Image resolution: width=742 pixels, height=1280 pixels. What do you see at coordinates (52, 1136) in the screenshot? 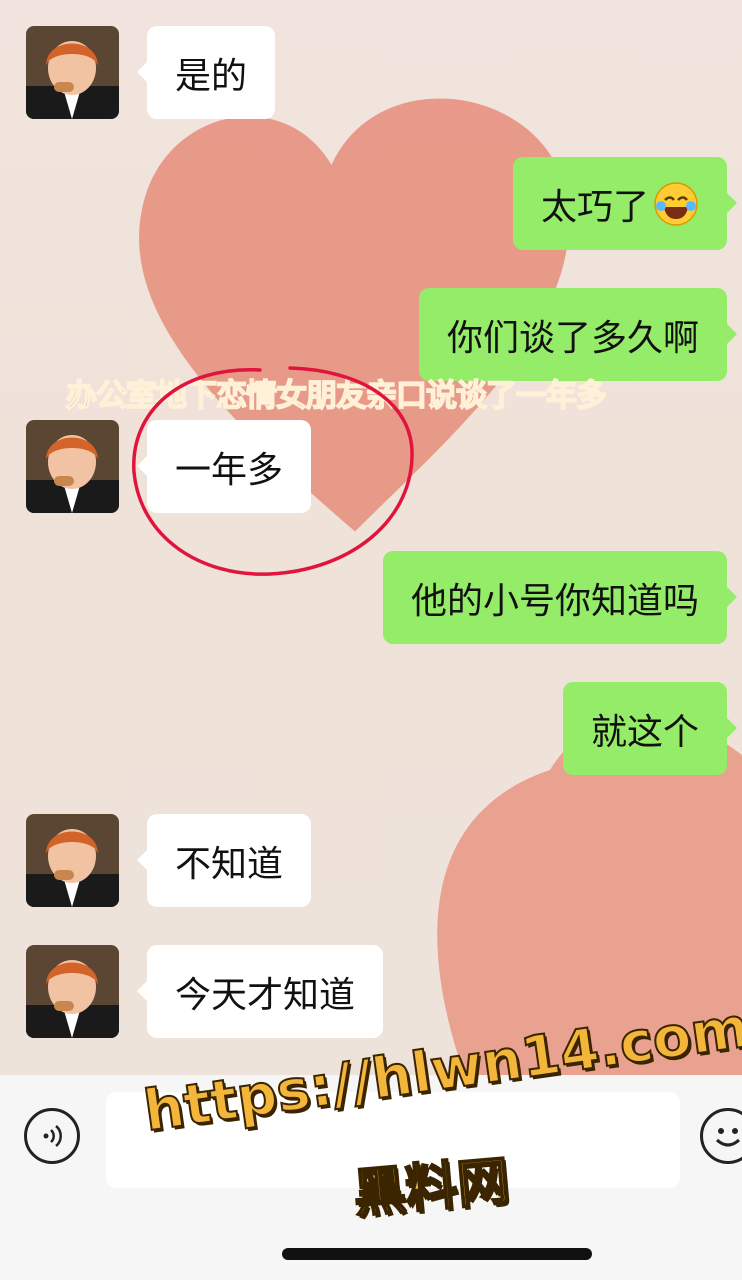
I see `voice-icon` at bounding box center [52, 1136].